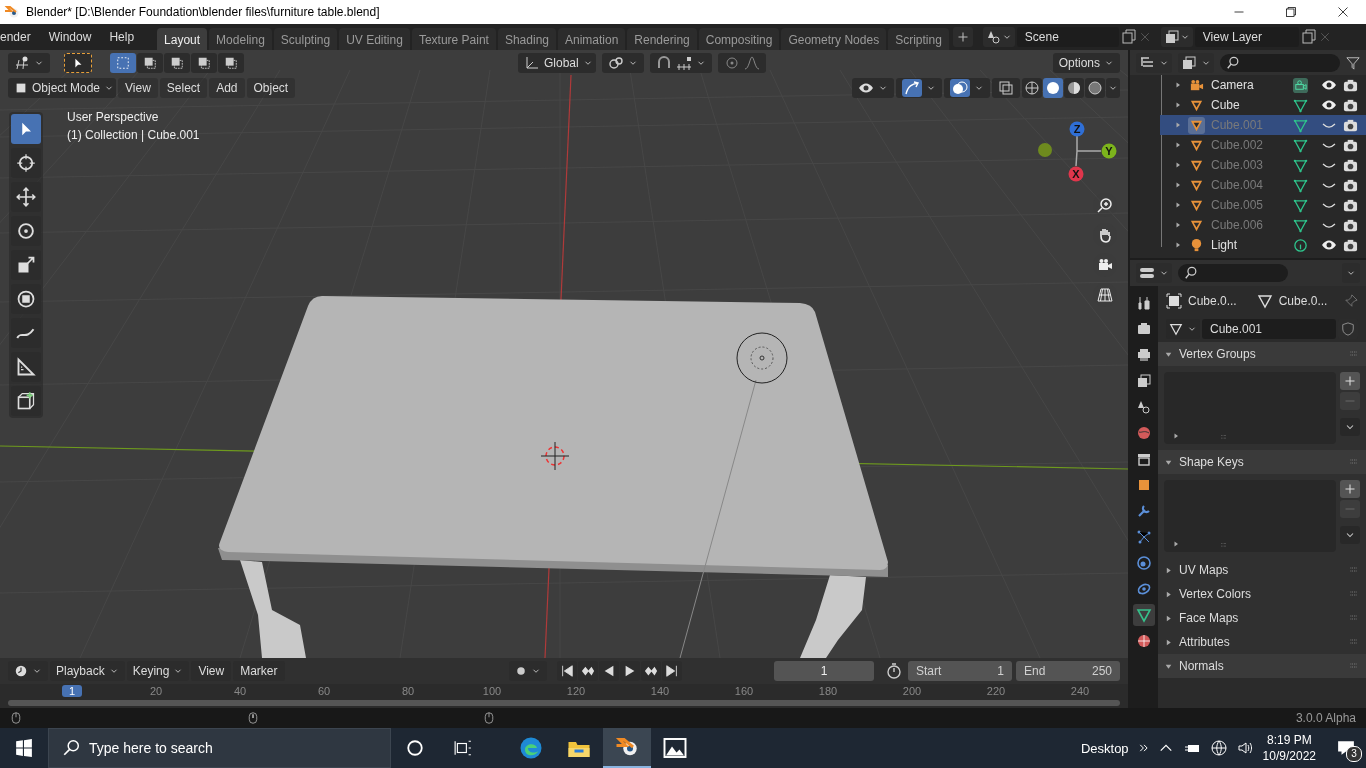  What do you see at coordinates (1289, 748) in the screenshot?
I see `clock: 8:19 PM 10/9/2022` at bounding box center [1289, 748].